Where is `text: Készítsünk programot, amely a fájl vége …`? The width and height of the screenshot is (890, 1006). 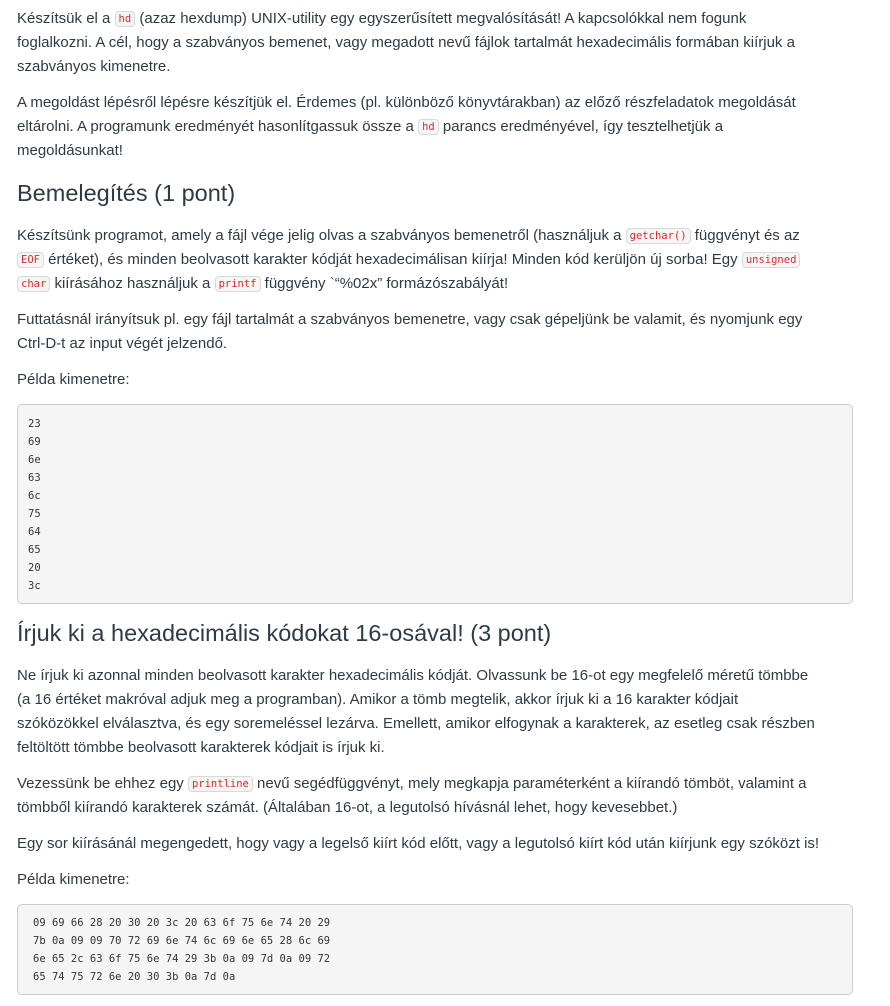 text: Készítsünk programot, amely a fájl vége … is located at coordinates (321, 235).